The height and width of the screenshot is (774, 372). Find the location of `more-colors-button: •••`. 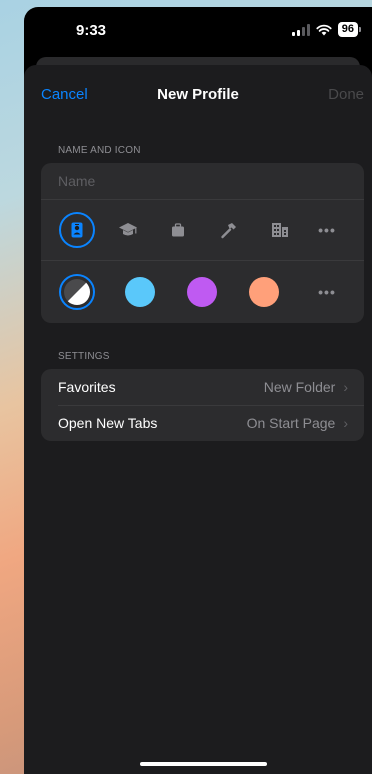

more-colors-button: ••• is located at coordinates (327, 292).